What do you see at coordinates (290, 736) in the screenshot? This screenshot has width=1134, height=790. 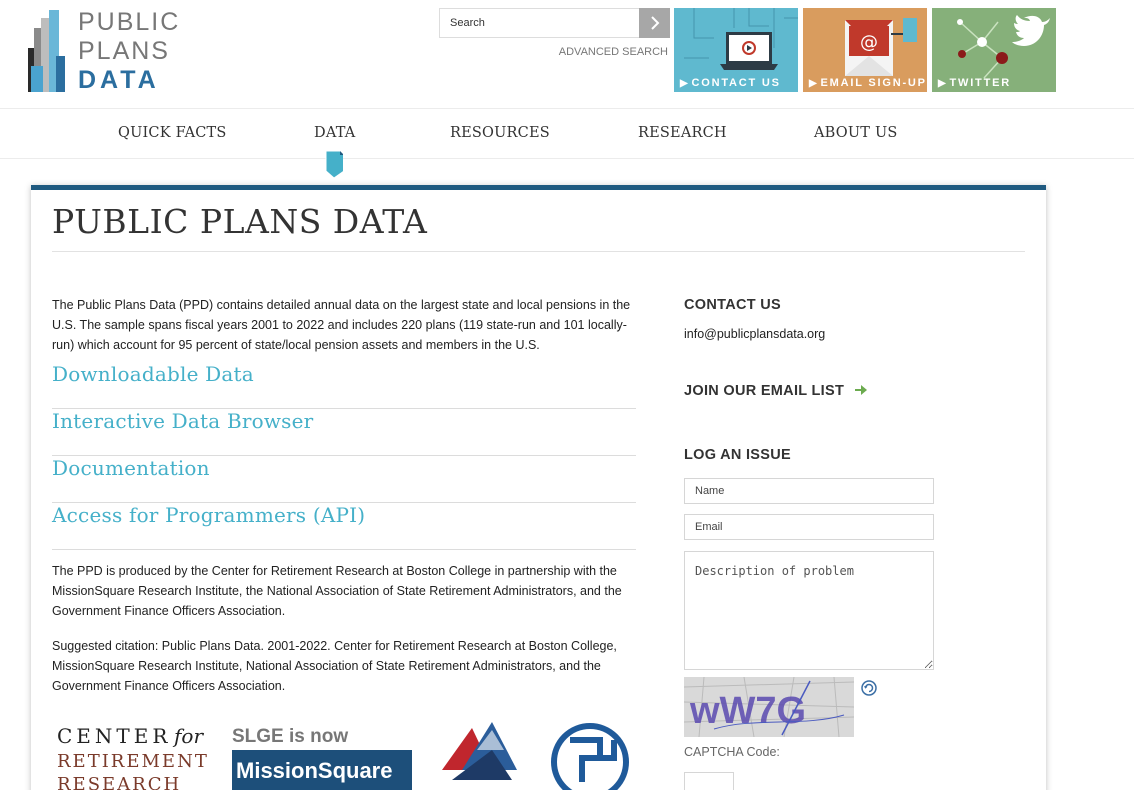 I see `slge-line-1: SLGE is now` at bounding box center [290, 736].